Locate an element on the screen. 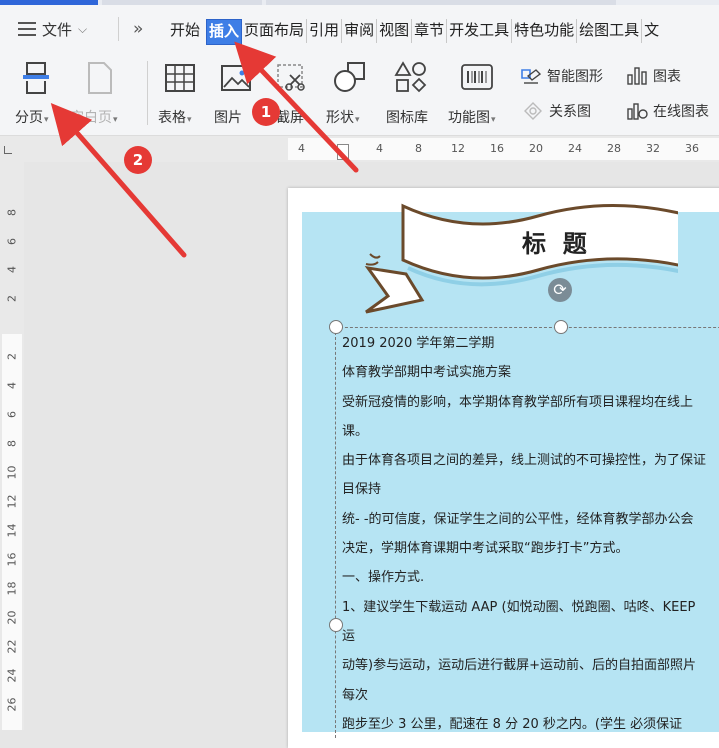 The width and height of the screenshot is (719, 748). doc-line: 体育教学部期中考试实施方案 is located at coordinates (427, 373).